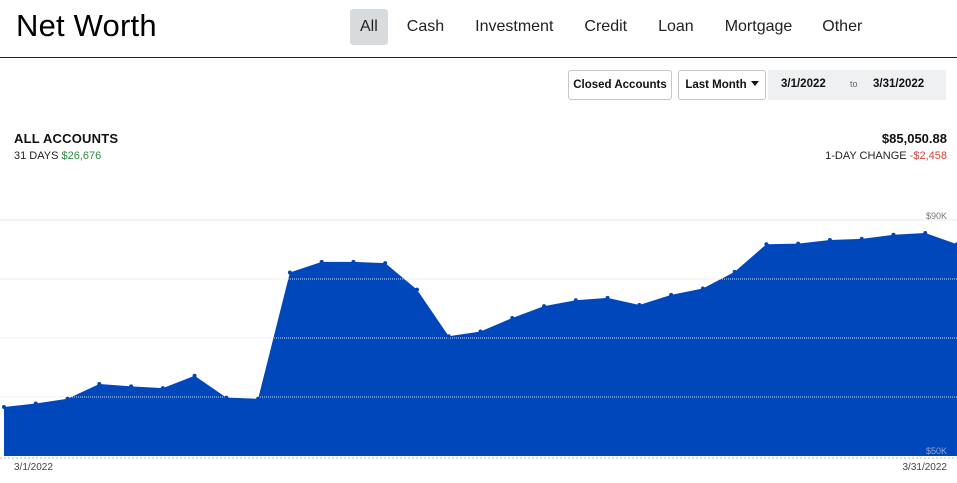 This screenshot has height=483, width=957. What do you see at coordinates (759, 27) in the screenshot?
I see `tab-mortgage: Mortgage` at bounding box center [759, 27].